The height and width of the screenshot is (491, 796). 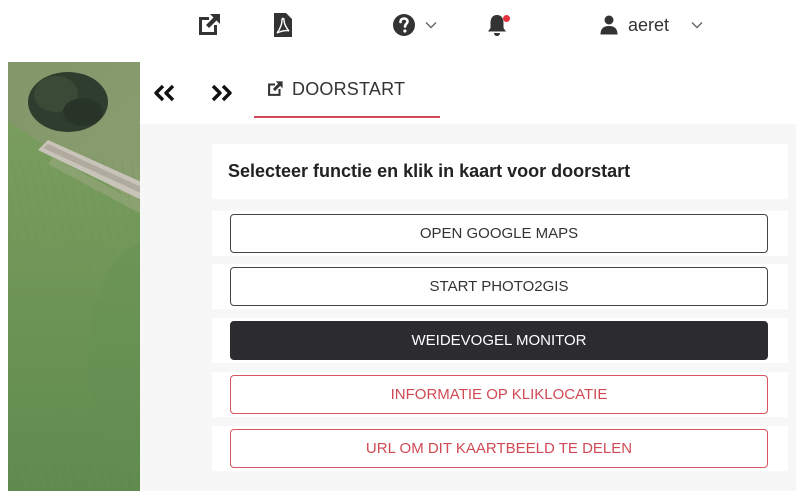 I want to click on expand-panel-button, so click(x=221, y=93).